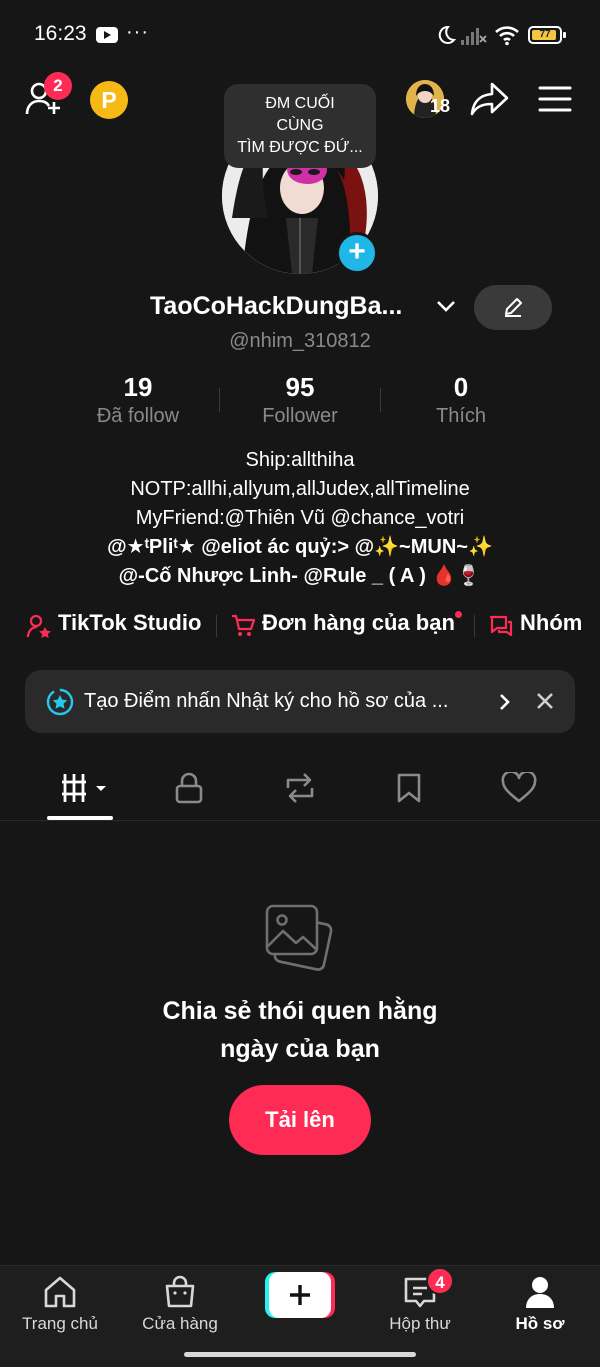 The width and height of the screenshot is (600, 1367). I want to click on likes-count: 0, so click(461, 387).